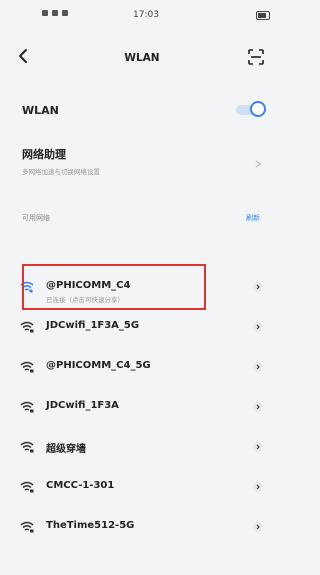  I want to click on wifi-name: @PHICOMM_C4_5G, so click(98, 365).